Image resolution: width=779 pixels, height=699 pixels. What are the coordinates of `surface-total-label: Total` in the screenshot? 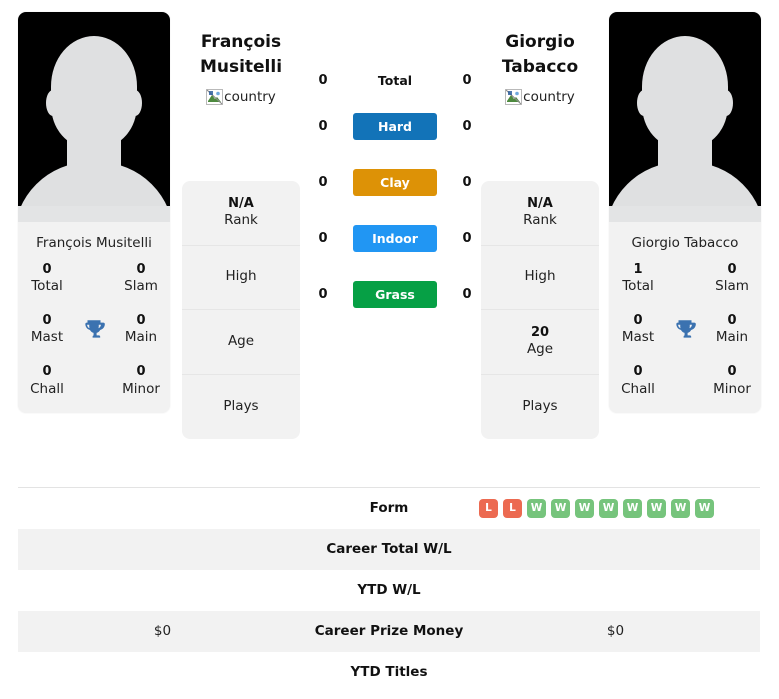 It's located at (395, 80).